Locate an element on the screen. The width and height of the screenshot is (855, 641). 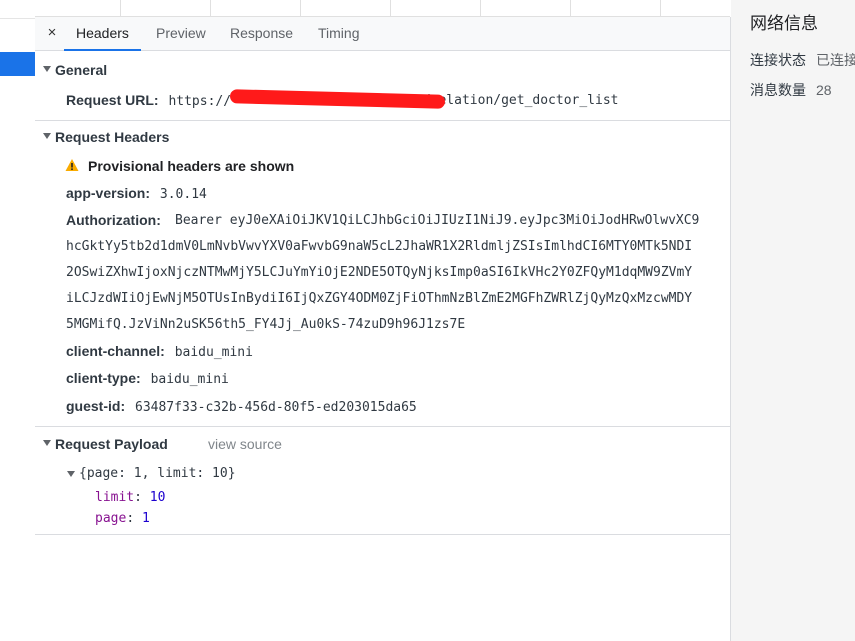
section-title: General is located at coordinates (81, 70).